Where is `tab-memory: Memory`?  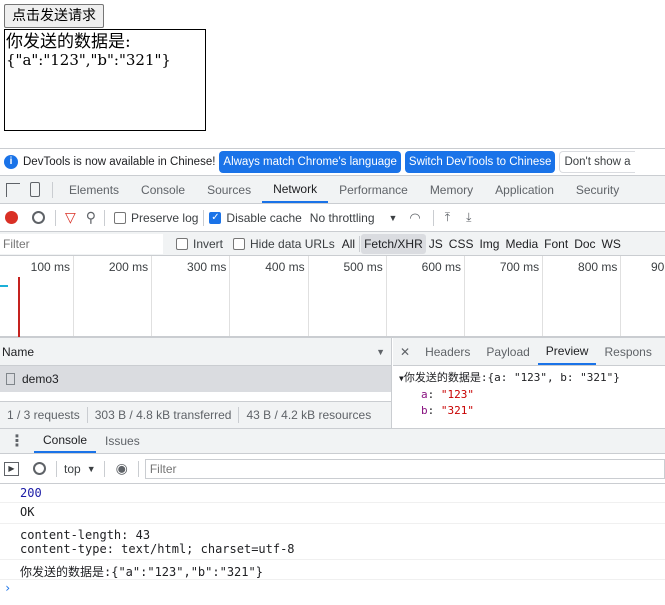 tab-memory: Memory is located at coordinates (451, 189).